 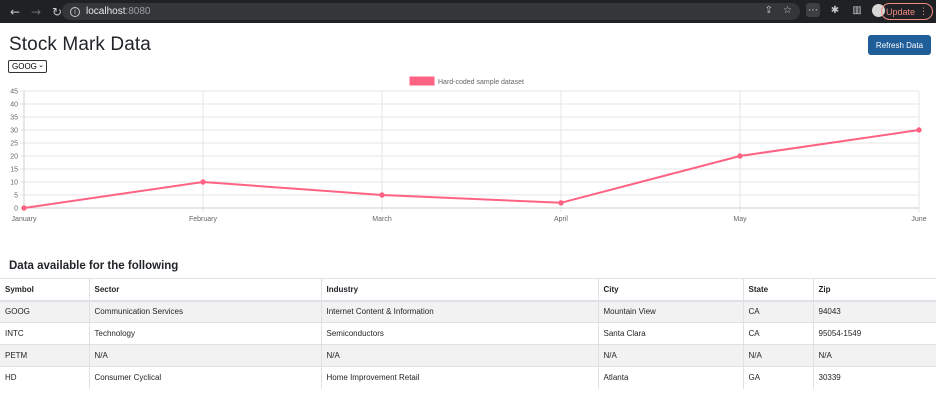 I want to click on table-row: PETM N/A N/A N/A N/A N/A, so click(x=468, y=355).